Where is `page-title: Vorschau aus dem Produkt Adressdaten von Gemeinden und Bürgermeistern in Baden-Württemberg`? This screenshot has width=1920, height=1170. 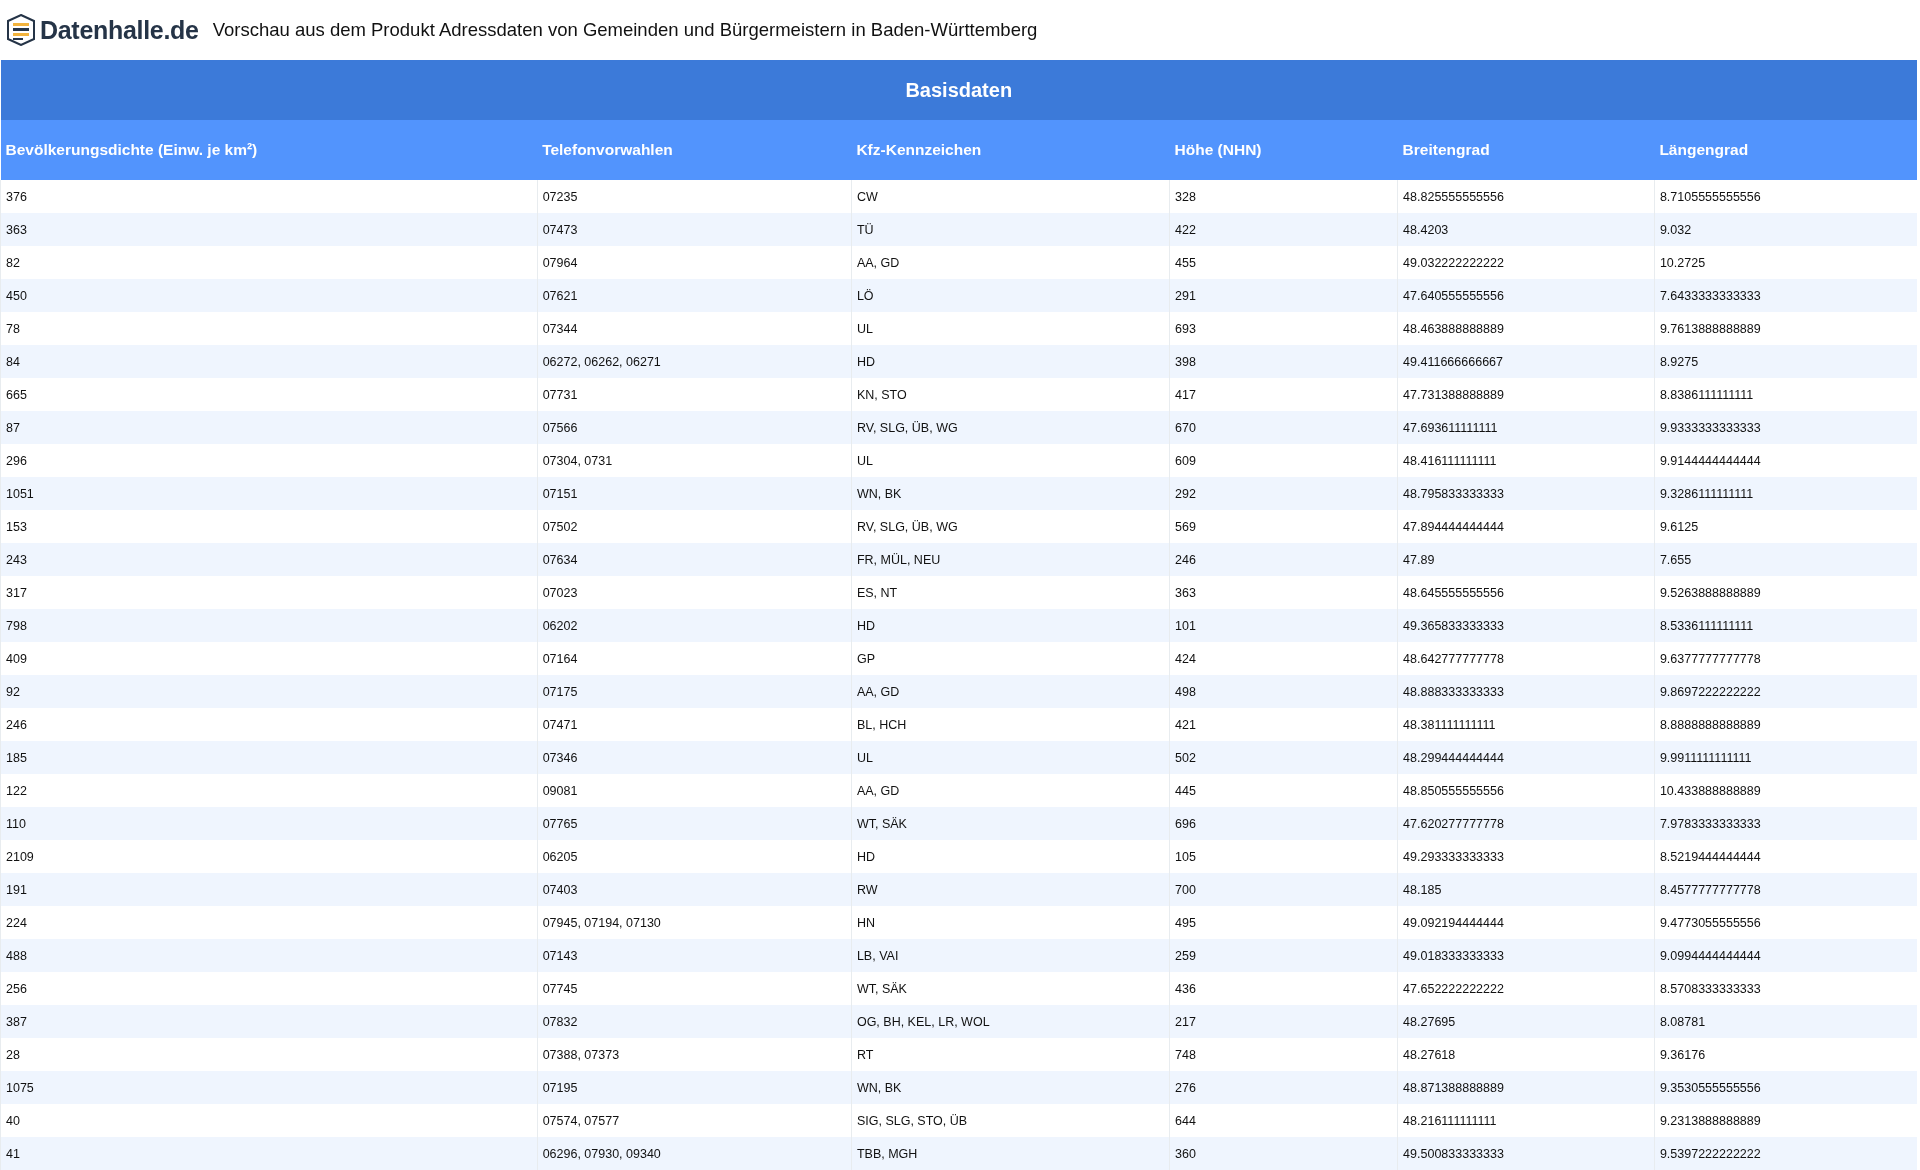 page-title: Vorschau aus dem Produkt Adressdaten von Gemeinden und Bürgermeistern in Baden-Württemberg is located at coordinates (625, 30).